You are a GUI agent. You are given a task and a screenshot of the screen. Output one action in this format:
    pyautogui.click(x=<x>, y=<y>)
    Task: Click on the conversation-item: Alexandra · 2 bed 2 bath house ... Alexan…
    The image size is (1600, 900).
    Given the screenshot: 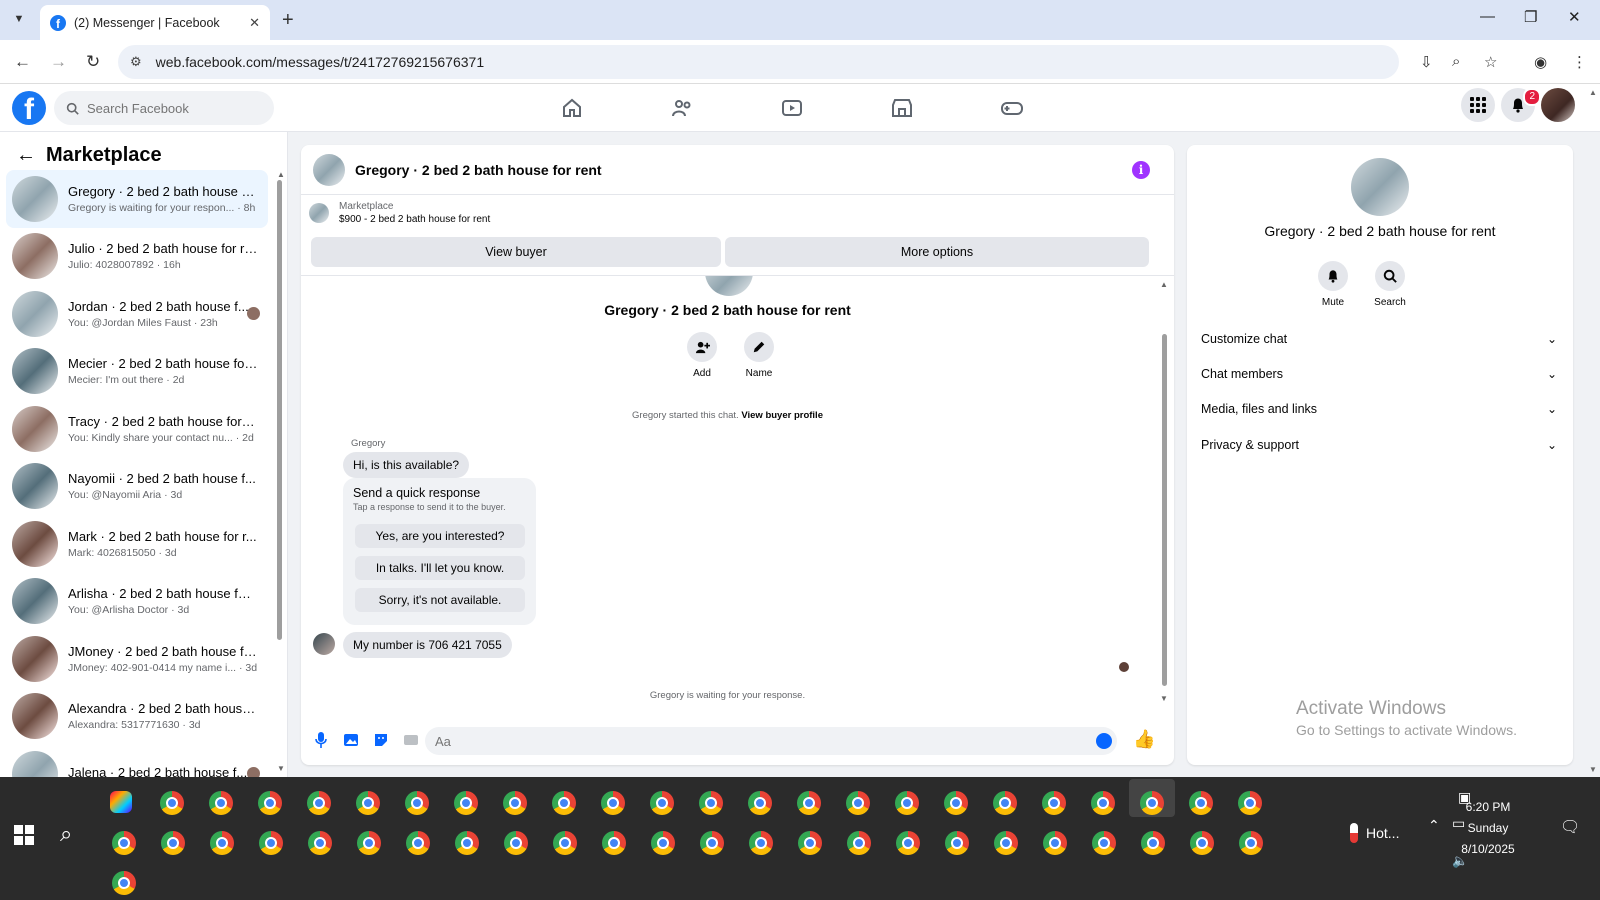 What is the action you would take?
    pyautogui.click(x=137, y=717)
    